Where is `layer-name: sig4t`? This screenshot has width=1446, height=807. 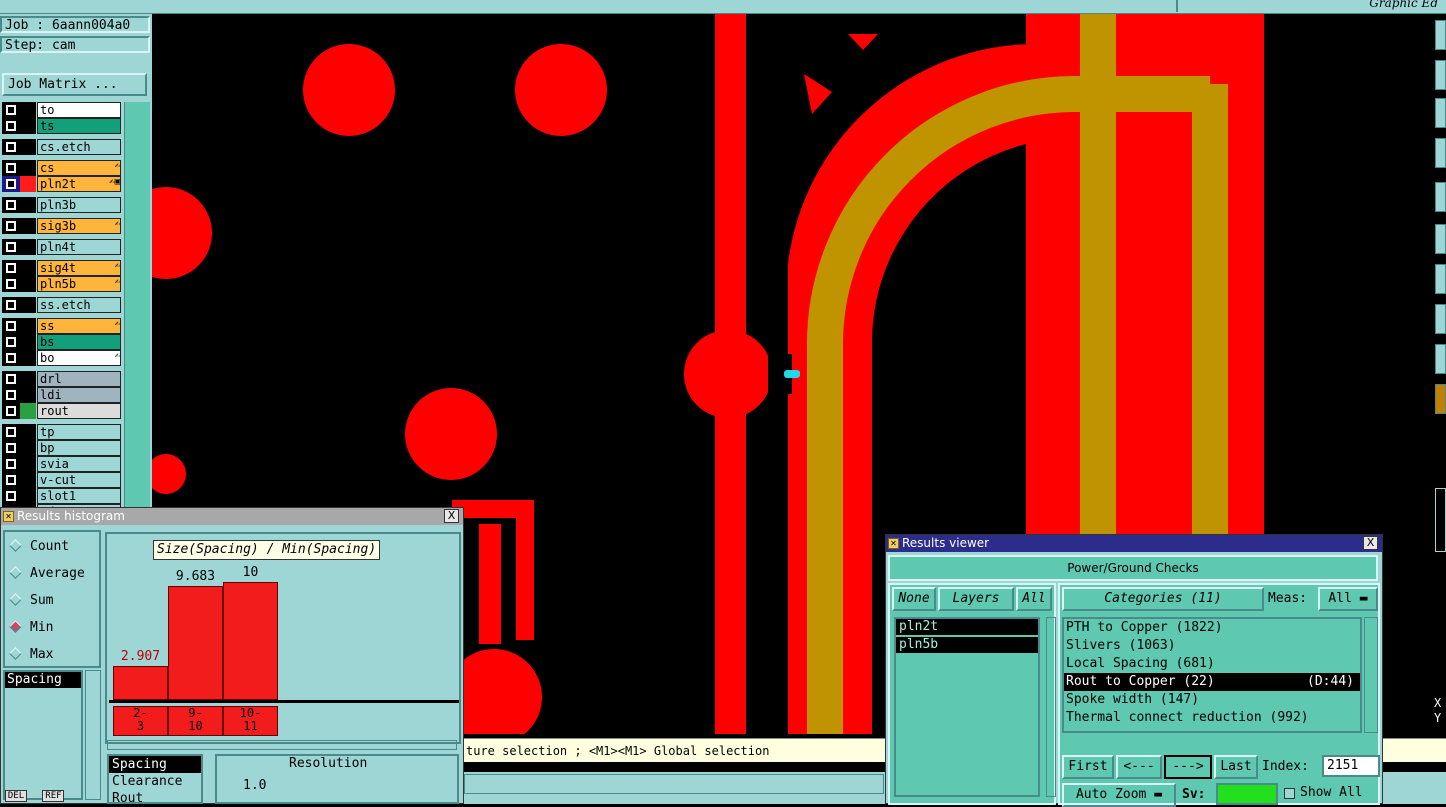 layer-name: sig4t is located at coordinates (79, 268).